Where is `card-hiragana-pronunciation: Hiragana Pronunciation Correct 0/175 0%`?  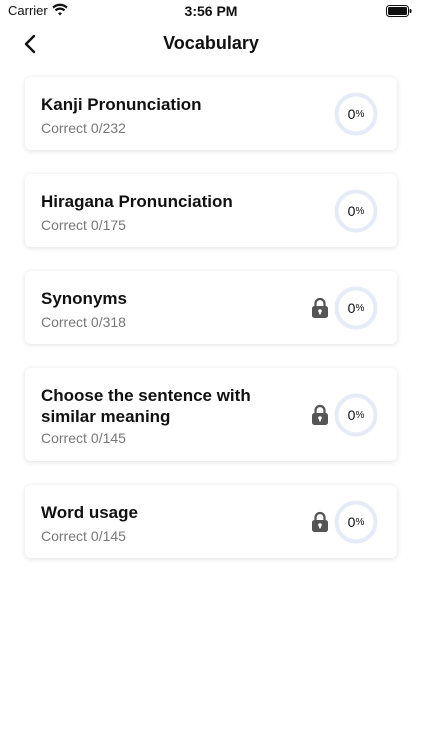 card-hiragana-pronunciation: Hiragana Pronunciation Correct 0/175 0% is located at coordinates (211, 210).